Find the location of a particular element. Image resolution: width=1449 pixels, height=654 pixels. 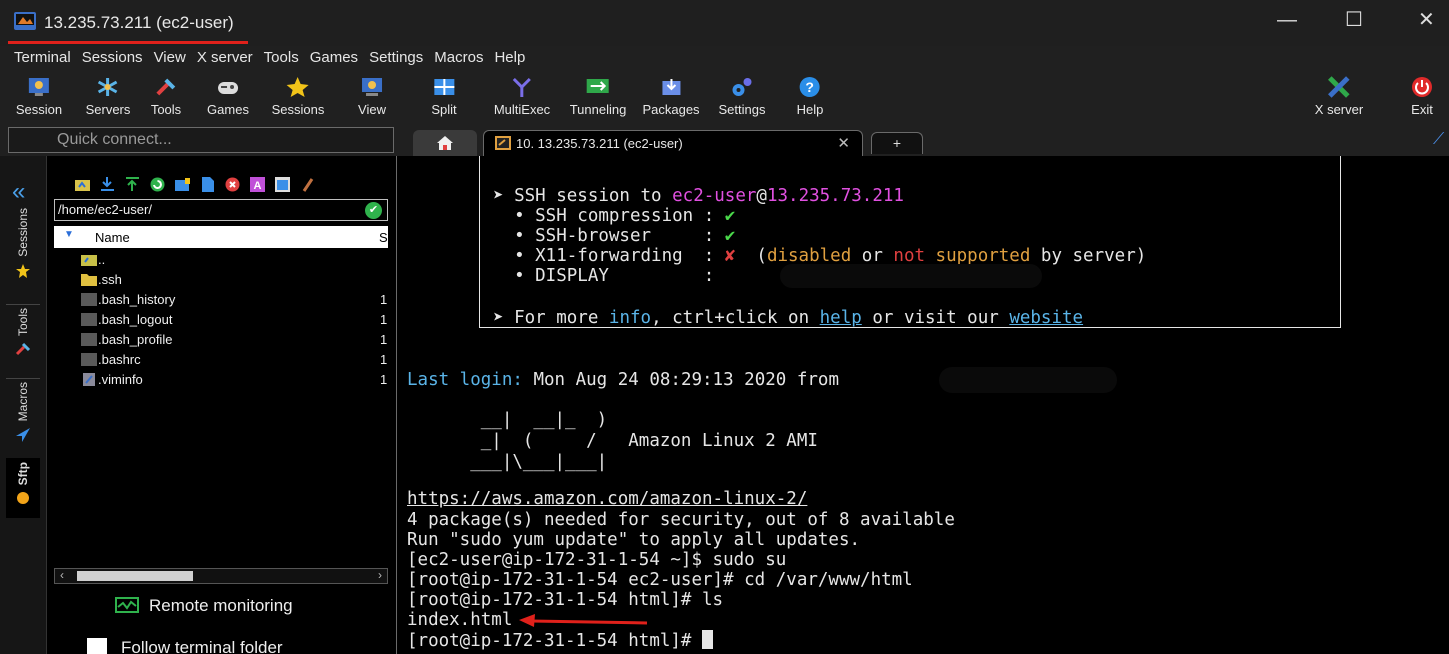

file-row: .bashrc 1 is located at coordinates (221, 360).